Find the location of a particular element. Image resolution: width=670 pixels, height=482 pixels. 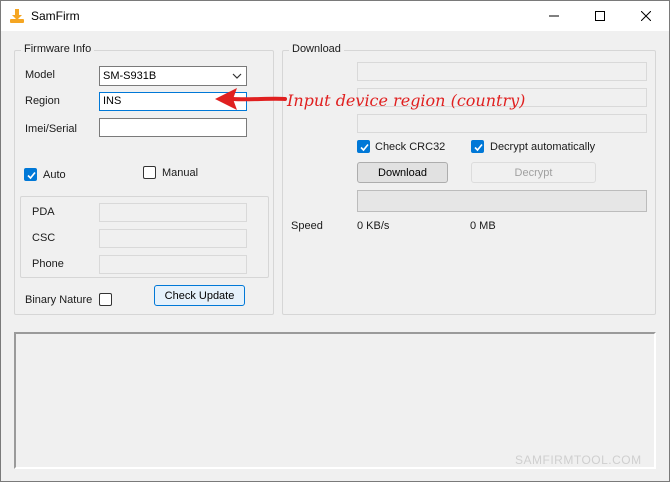

download-progress-bar is located at coordinates (502, 201).